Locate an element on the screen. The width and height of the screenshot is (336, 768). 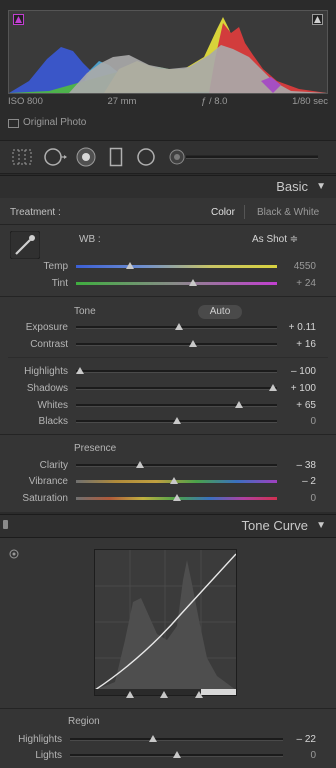
radial-filter-icon is located at coordinates (146, 157).